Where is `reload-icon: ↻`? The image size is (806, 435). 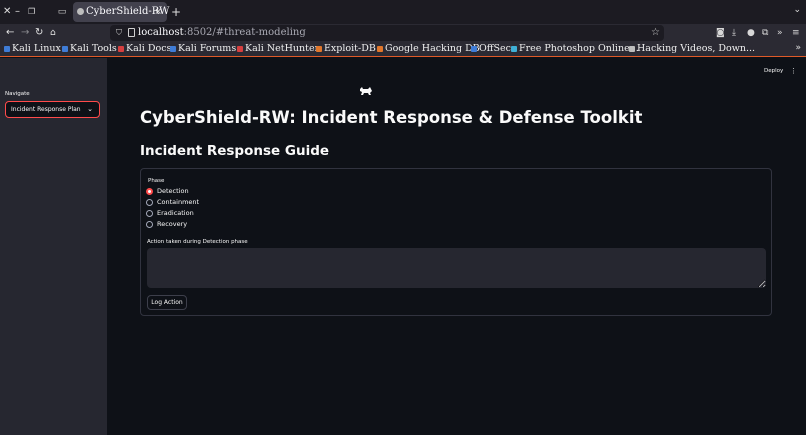 reload-icon: ↻ is located at coordinates (39, 33).